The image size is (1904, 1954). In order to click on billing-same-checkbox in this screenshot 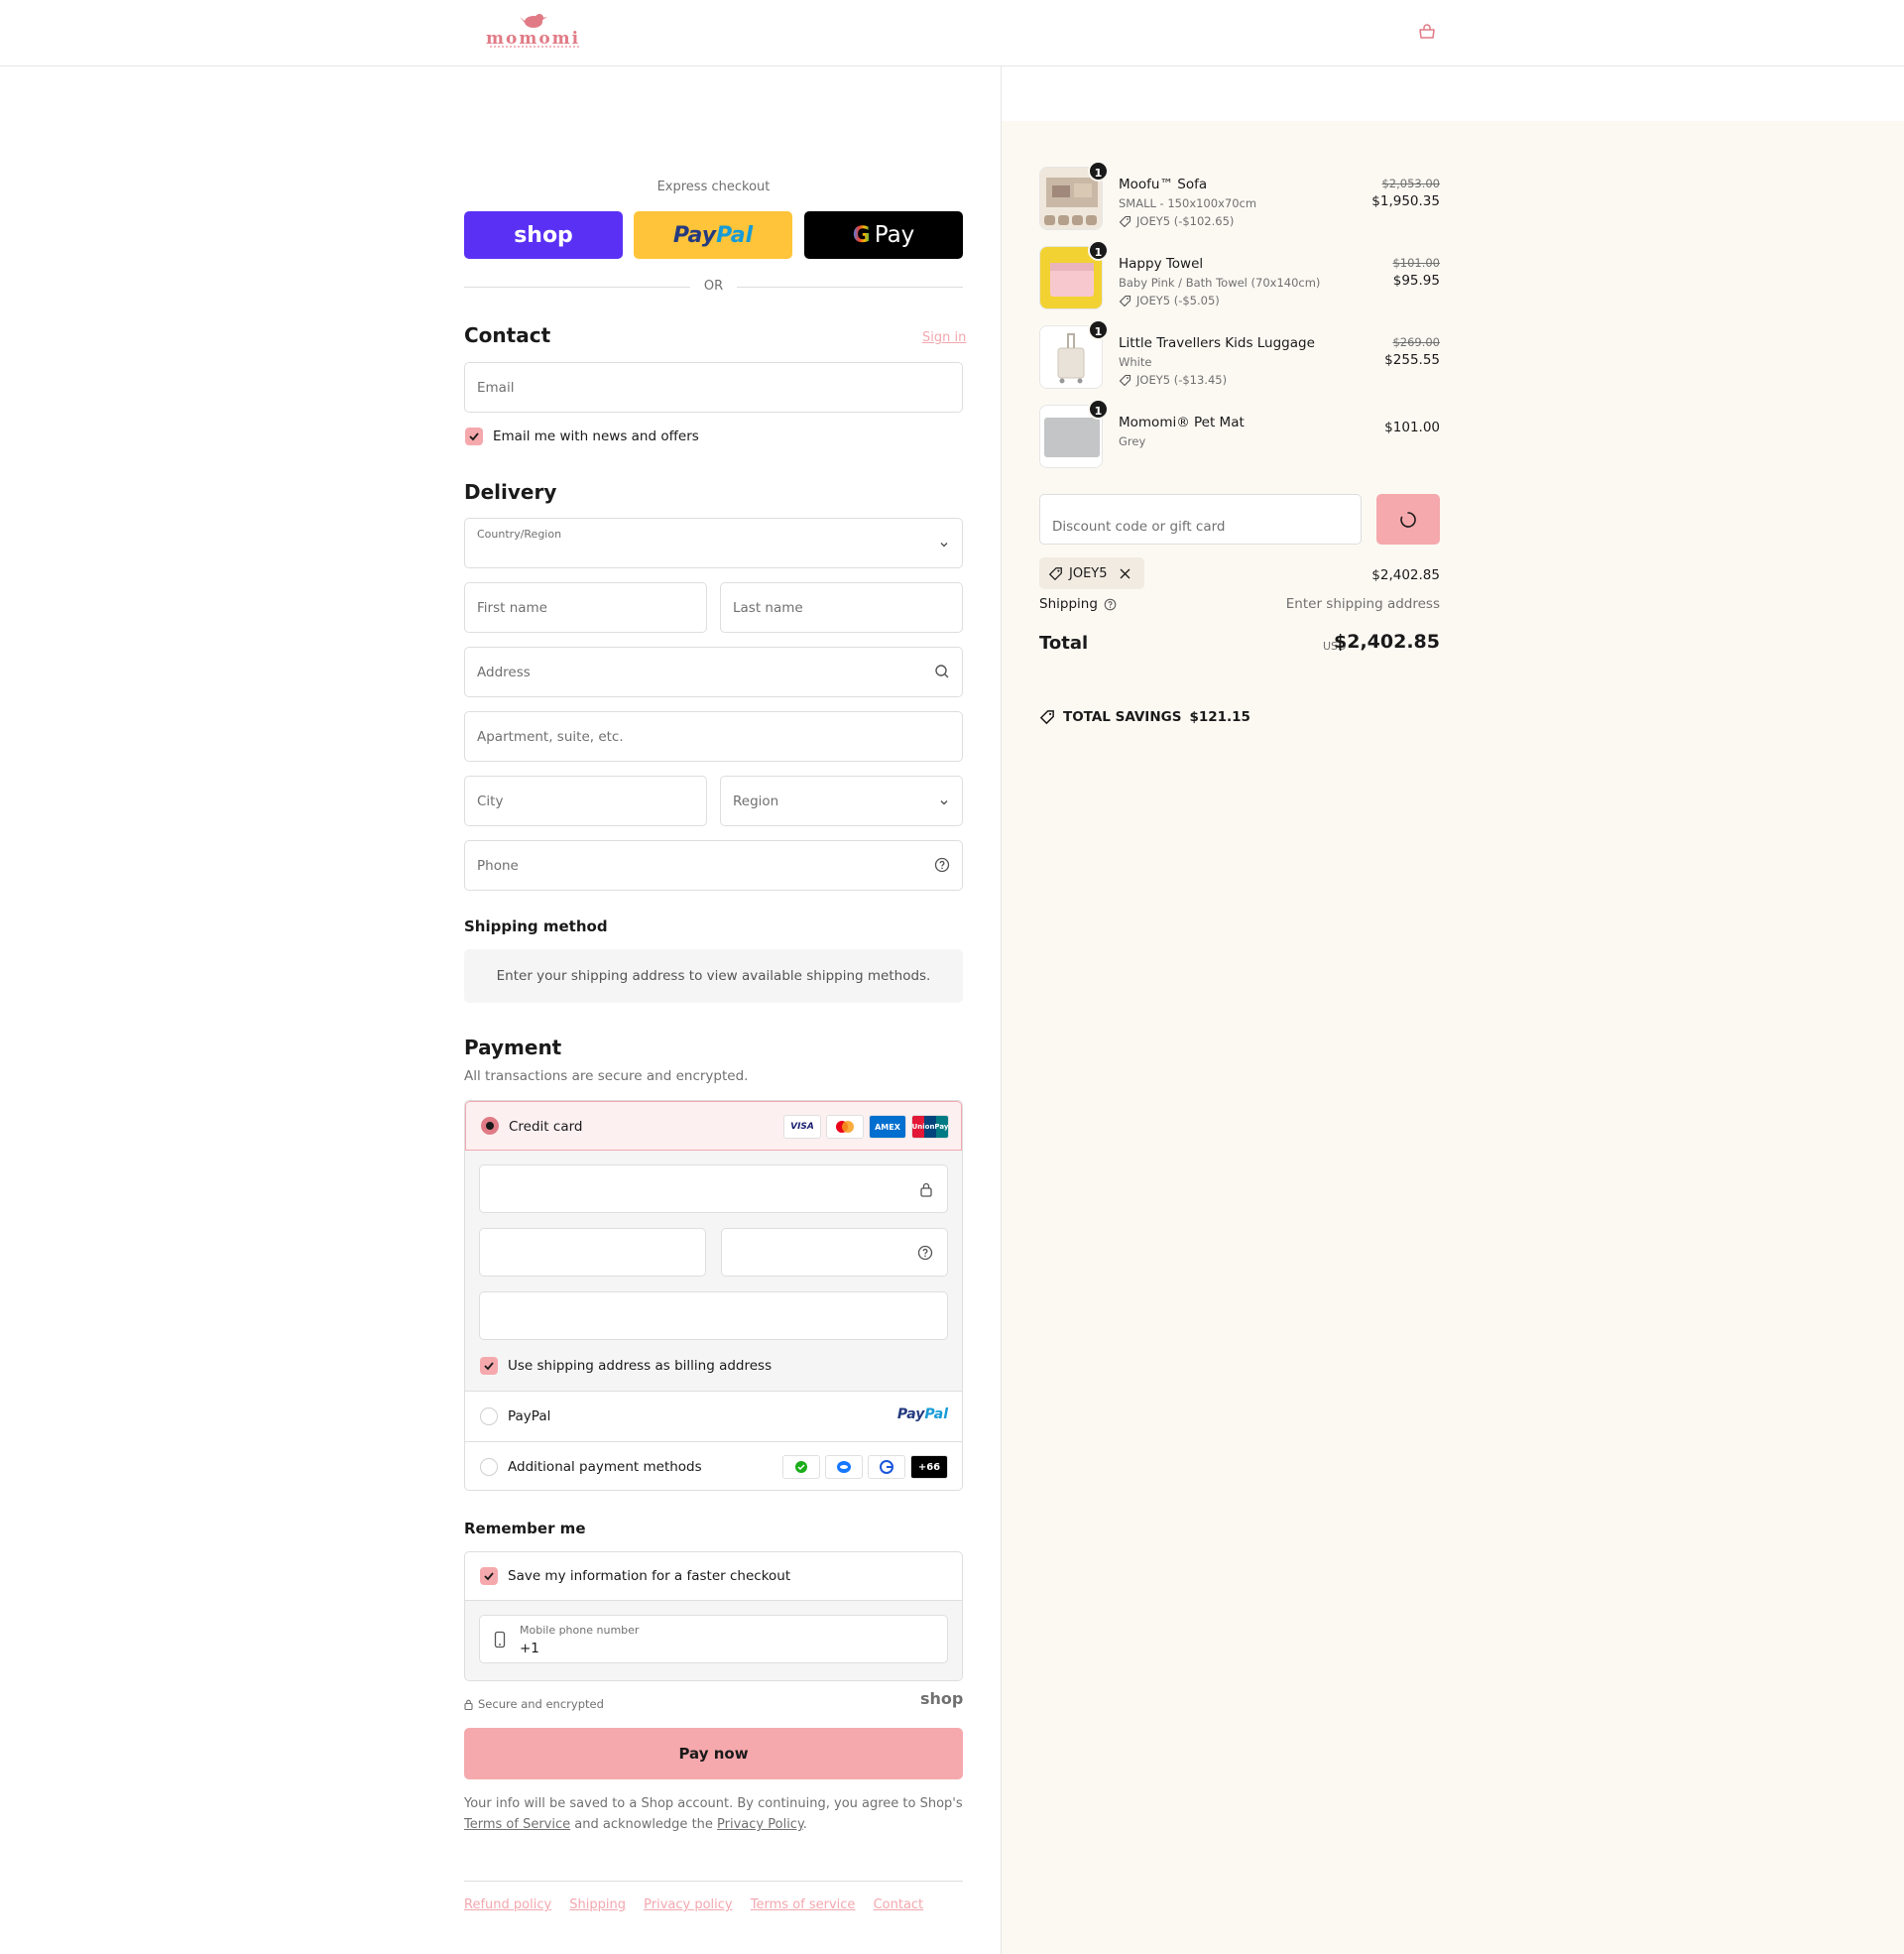, I will do `click(489, 1366)`.